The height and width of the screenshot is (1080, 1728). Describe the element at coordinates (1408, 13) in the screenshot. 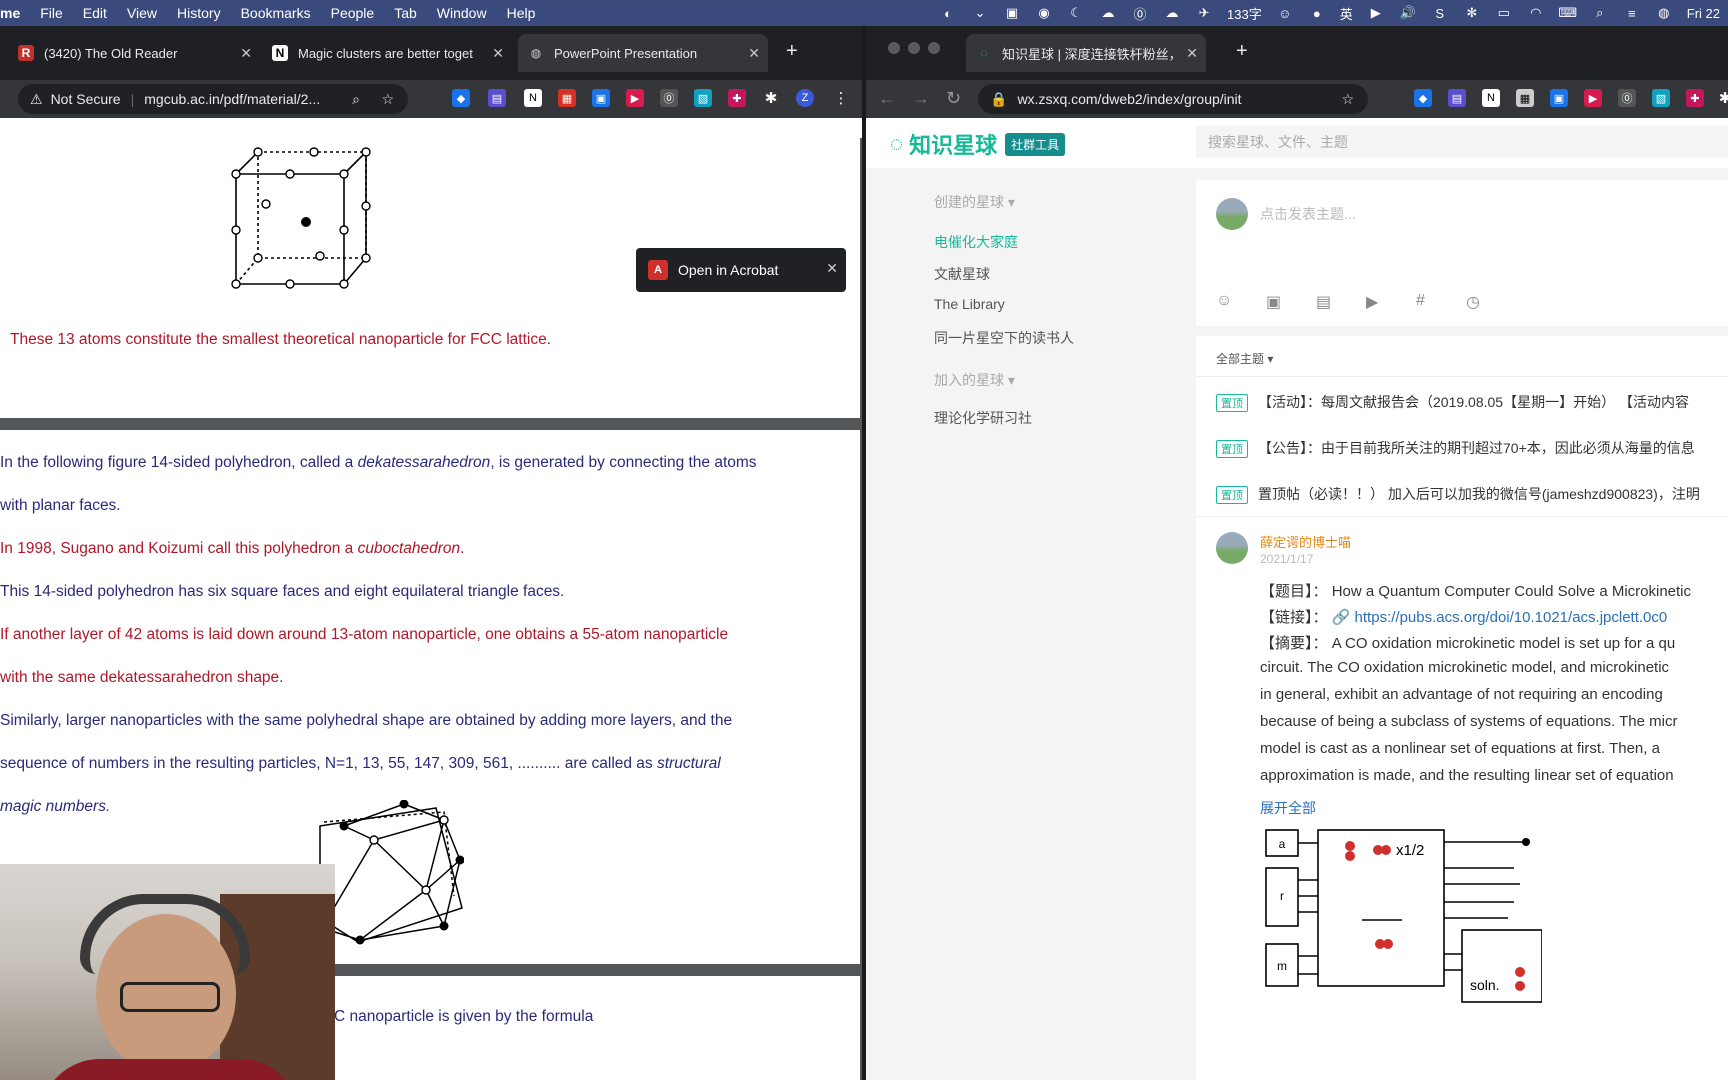

I see `volume-icon: 🔊` at that location.